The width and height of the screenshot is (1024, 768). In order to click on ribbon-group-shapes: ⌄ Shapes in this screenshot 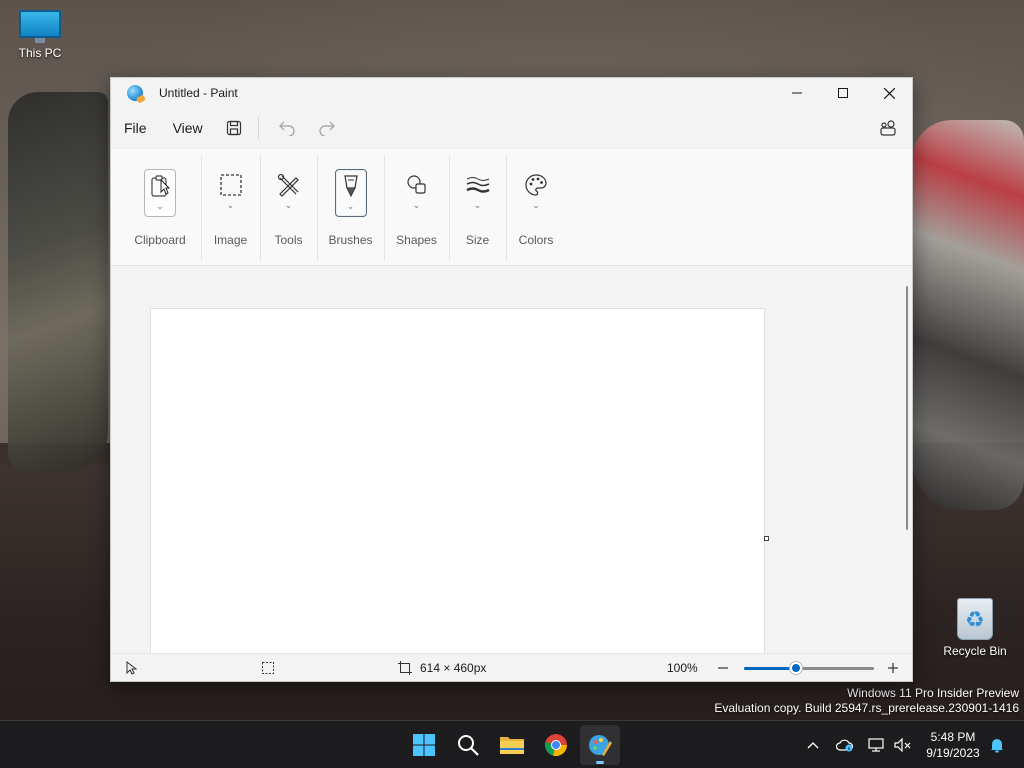, I will do `click(416, 207)`.